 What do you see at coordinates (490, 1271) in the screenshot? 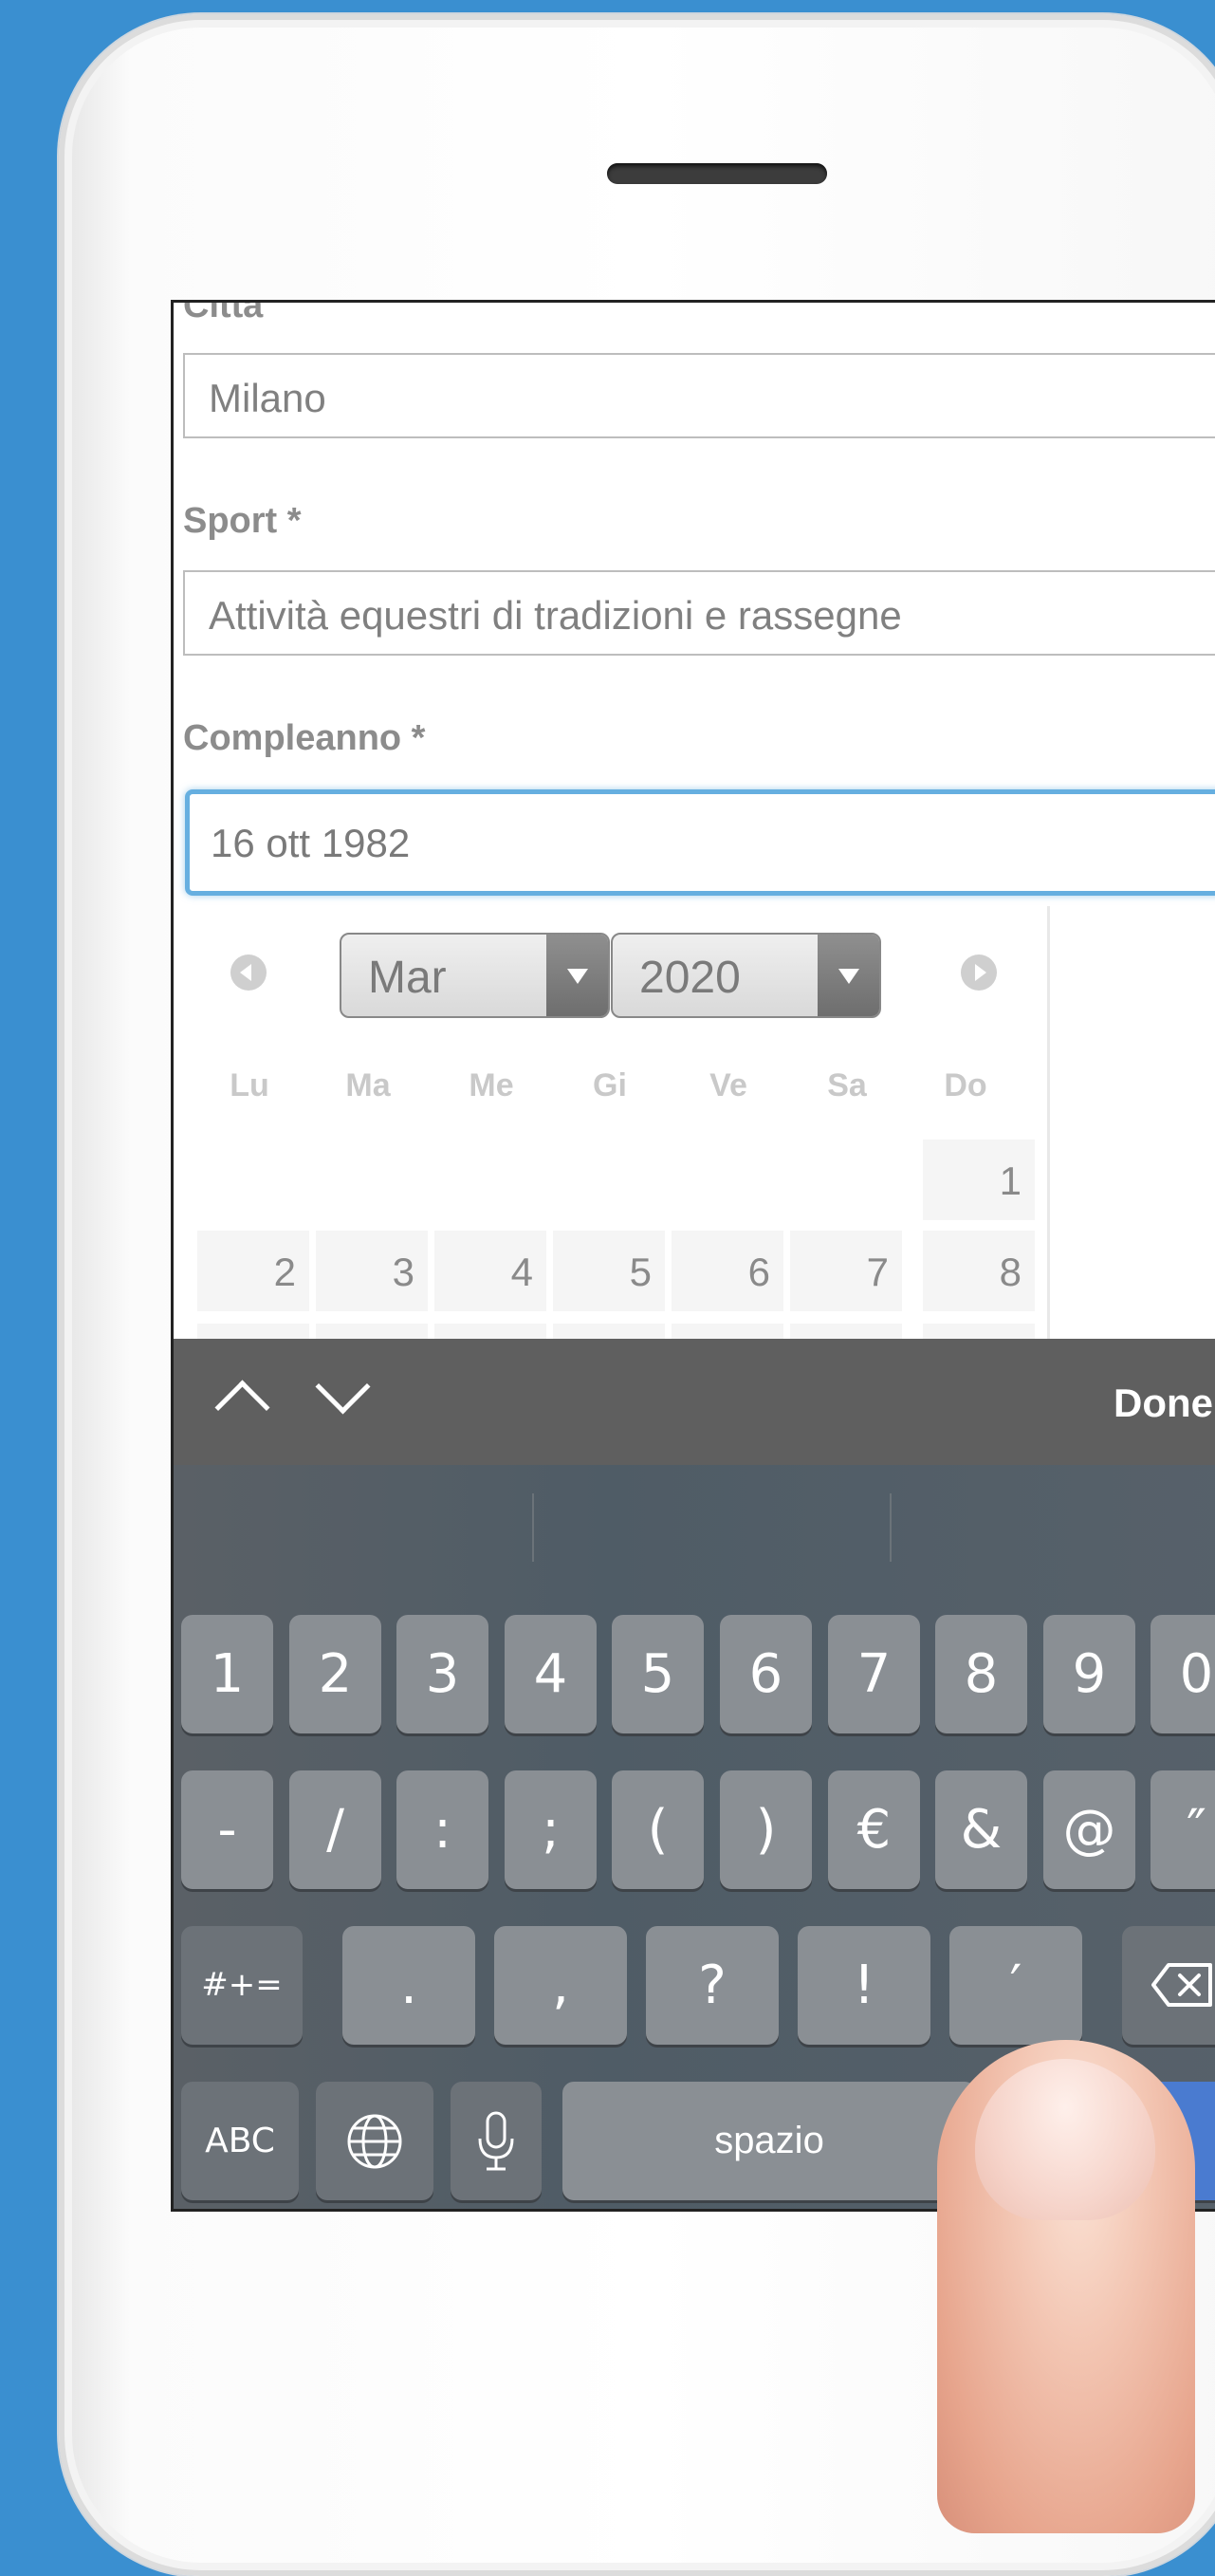
I see `calendar-day: 4` at bounding box center [490, 1271].